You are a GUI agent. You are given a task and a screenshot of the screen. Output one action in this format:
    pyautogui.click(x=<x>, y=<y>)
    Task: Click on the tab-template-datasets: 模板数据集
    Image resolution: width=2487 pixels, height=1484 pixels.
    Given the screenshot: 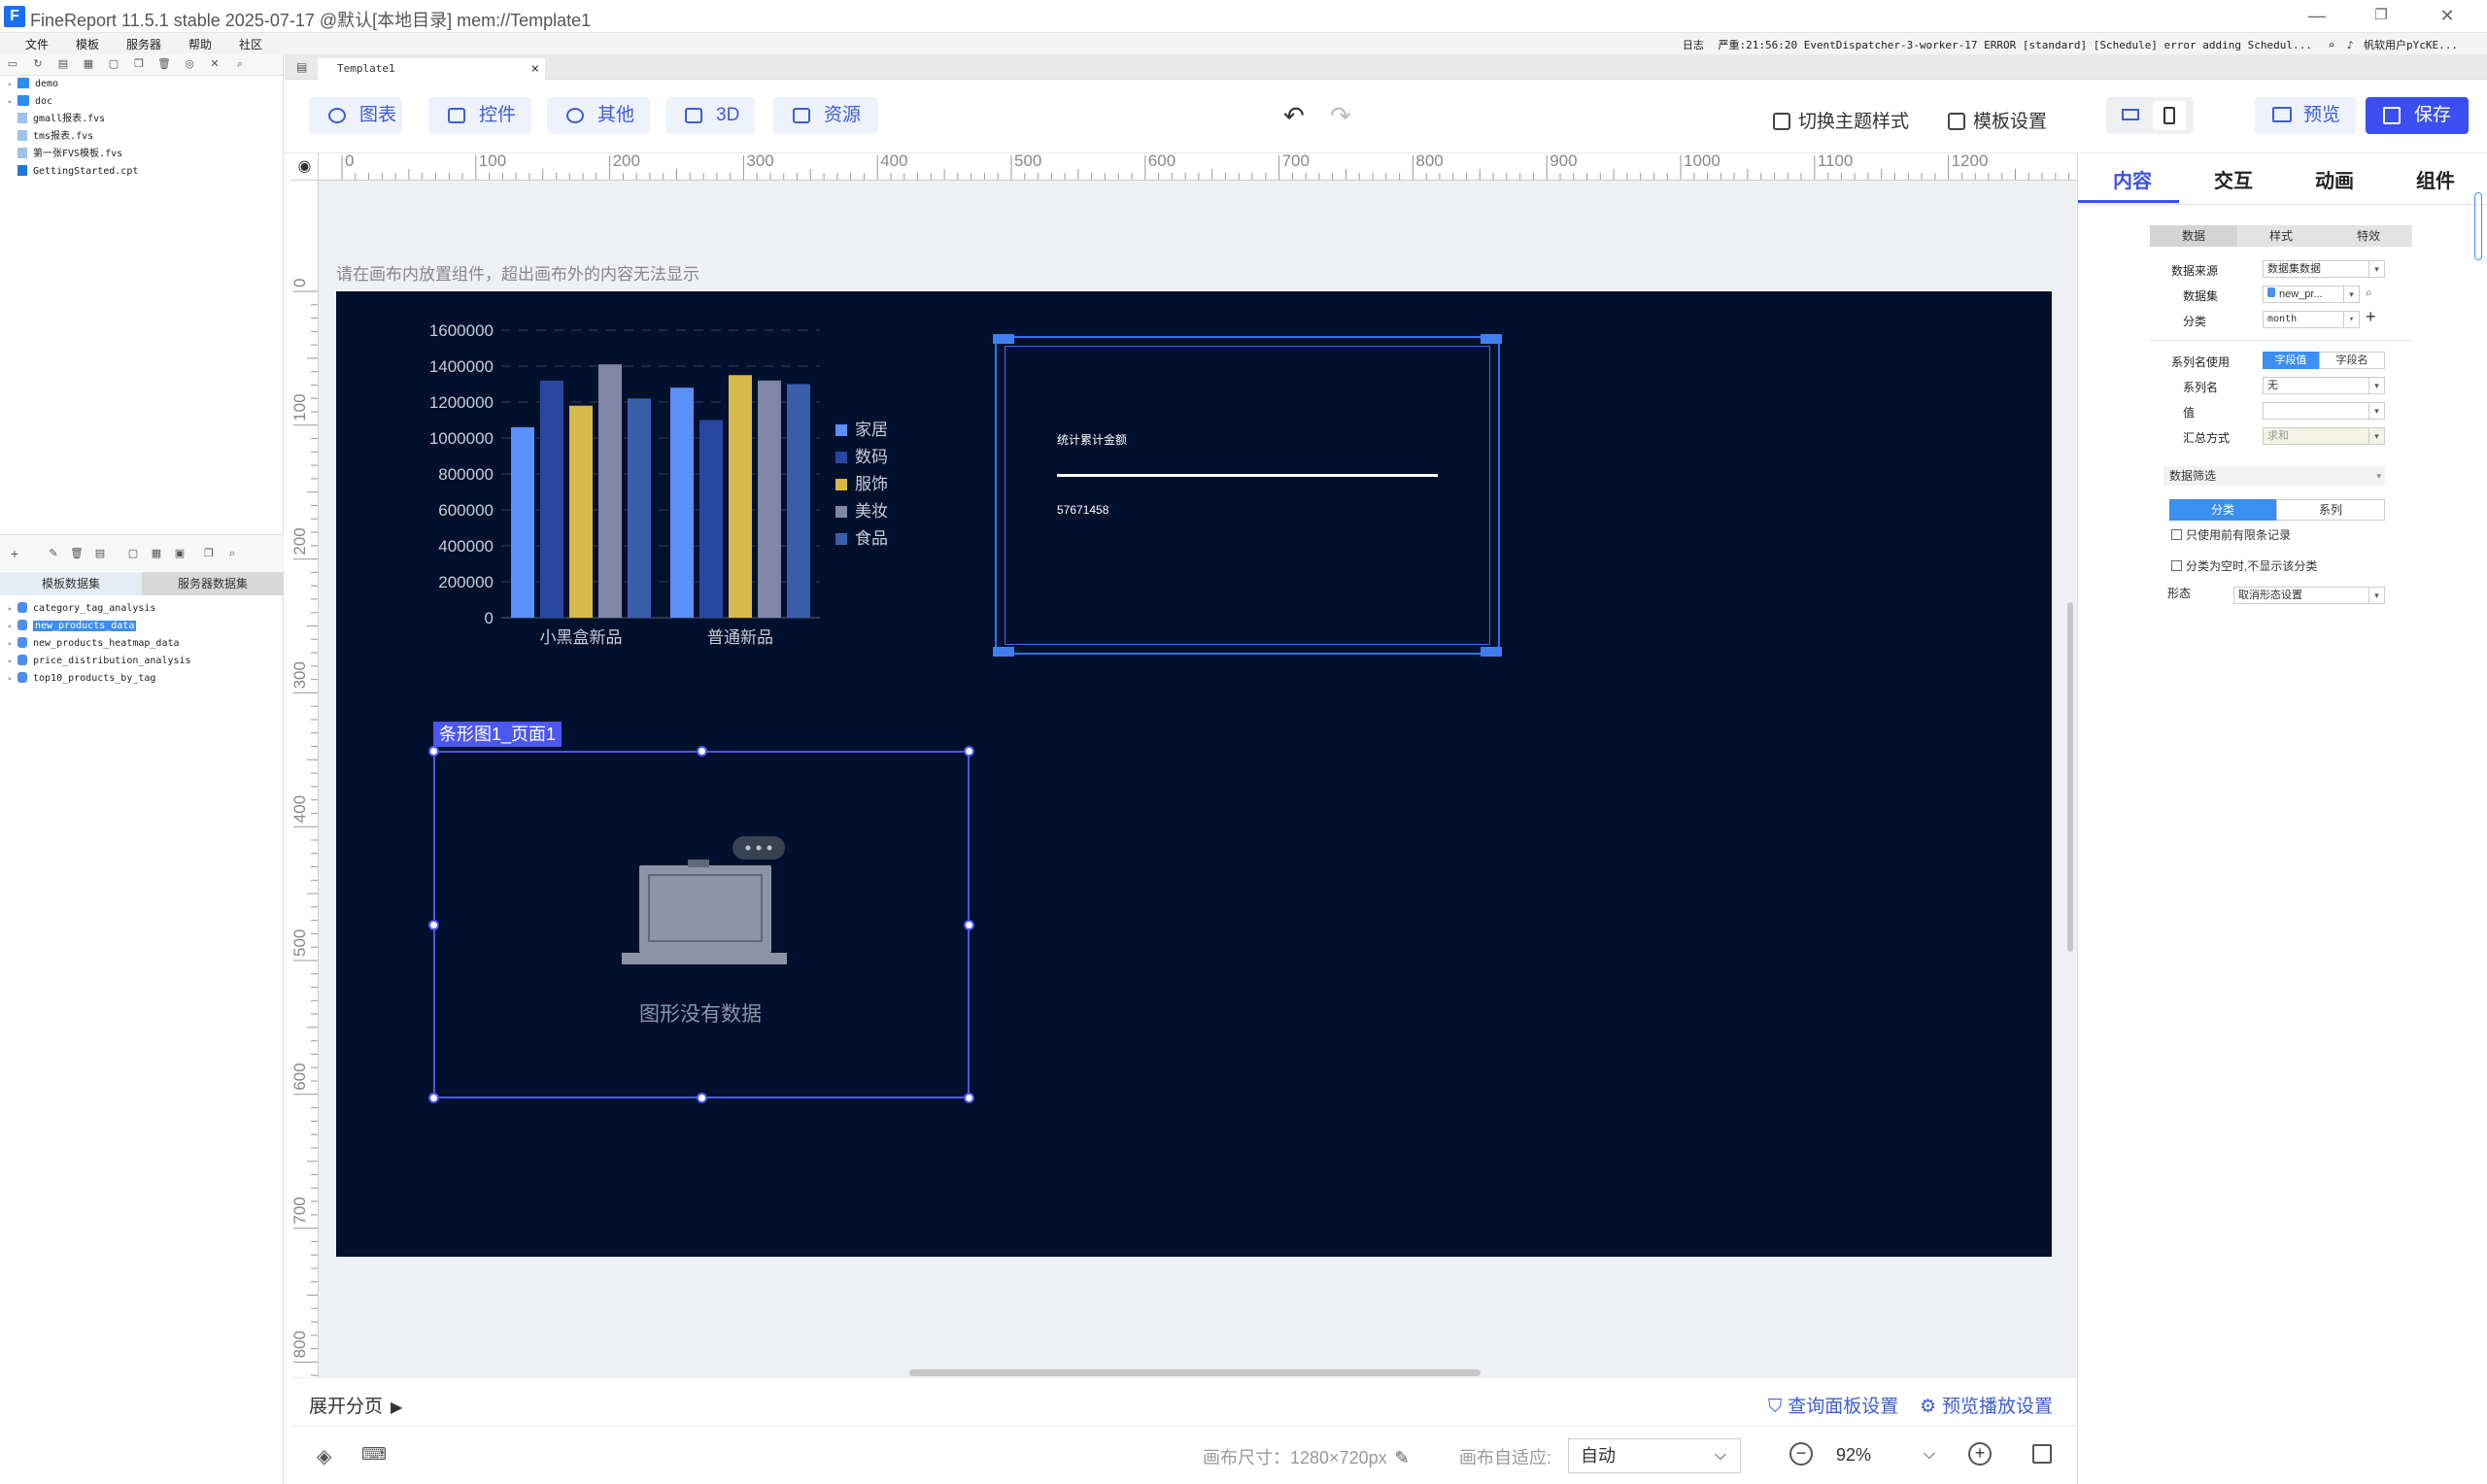 What is the action you would take?
    pyautogui.click(x=71, y=583)
    